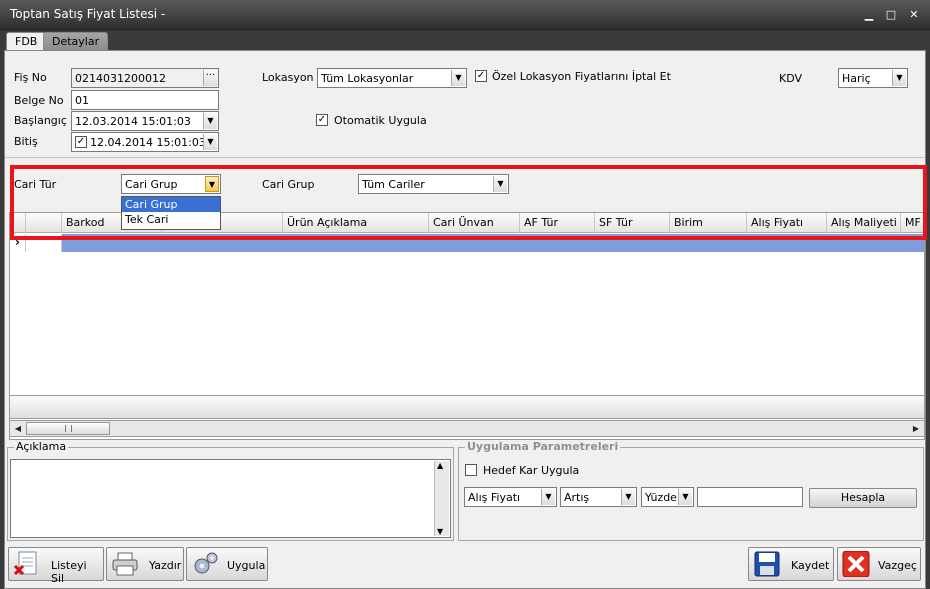  What do you see at coordinates (864, 223) in the screenshot?
I see `col-alis-maliyeti: Alış Maliyeti` at bounding box center [864, 223].